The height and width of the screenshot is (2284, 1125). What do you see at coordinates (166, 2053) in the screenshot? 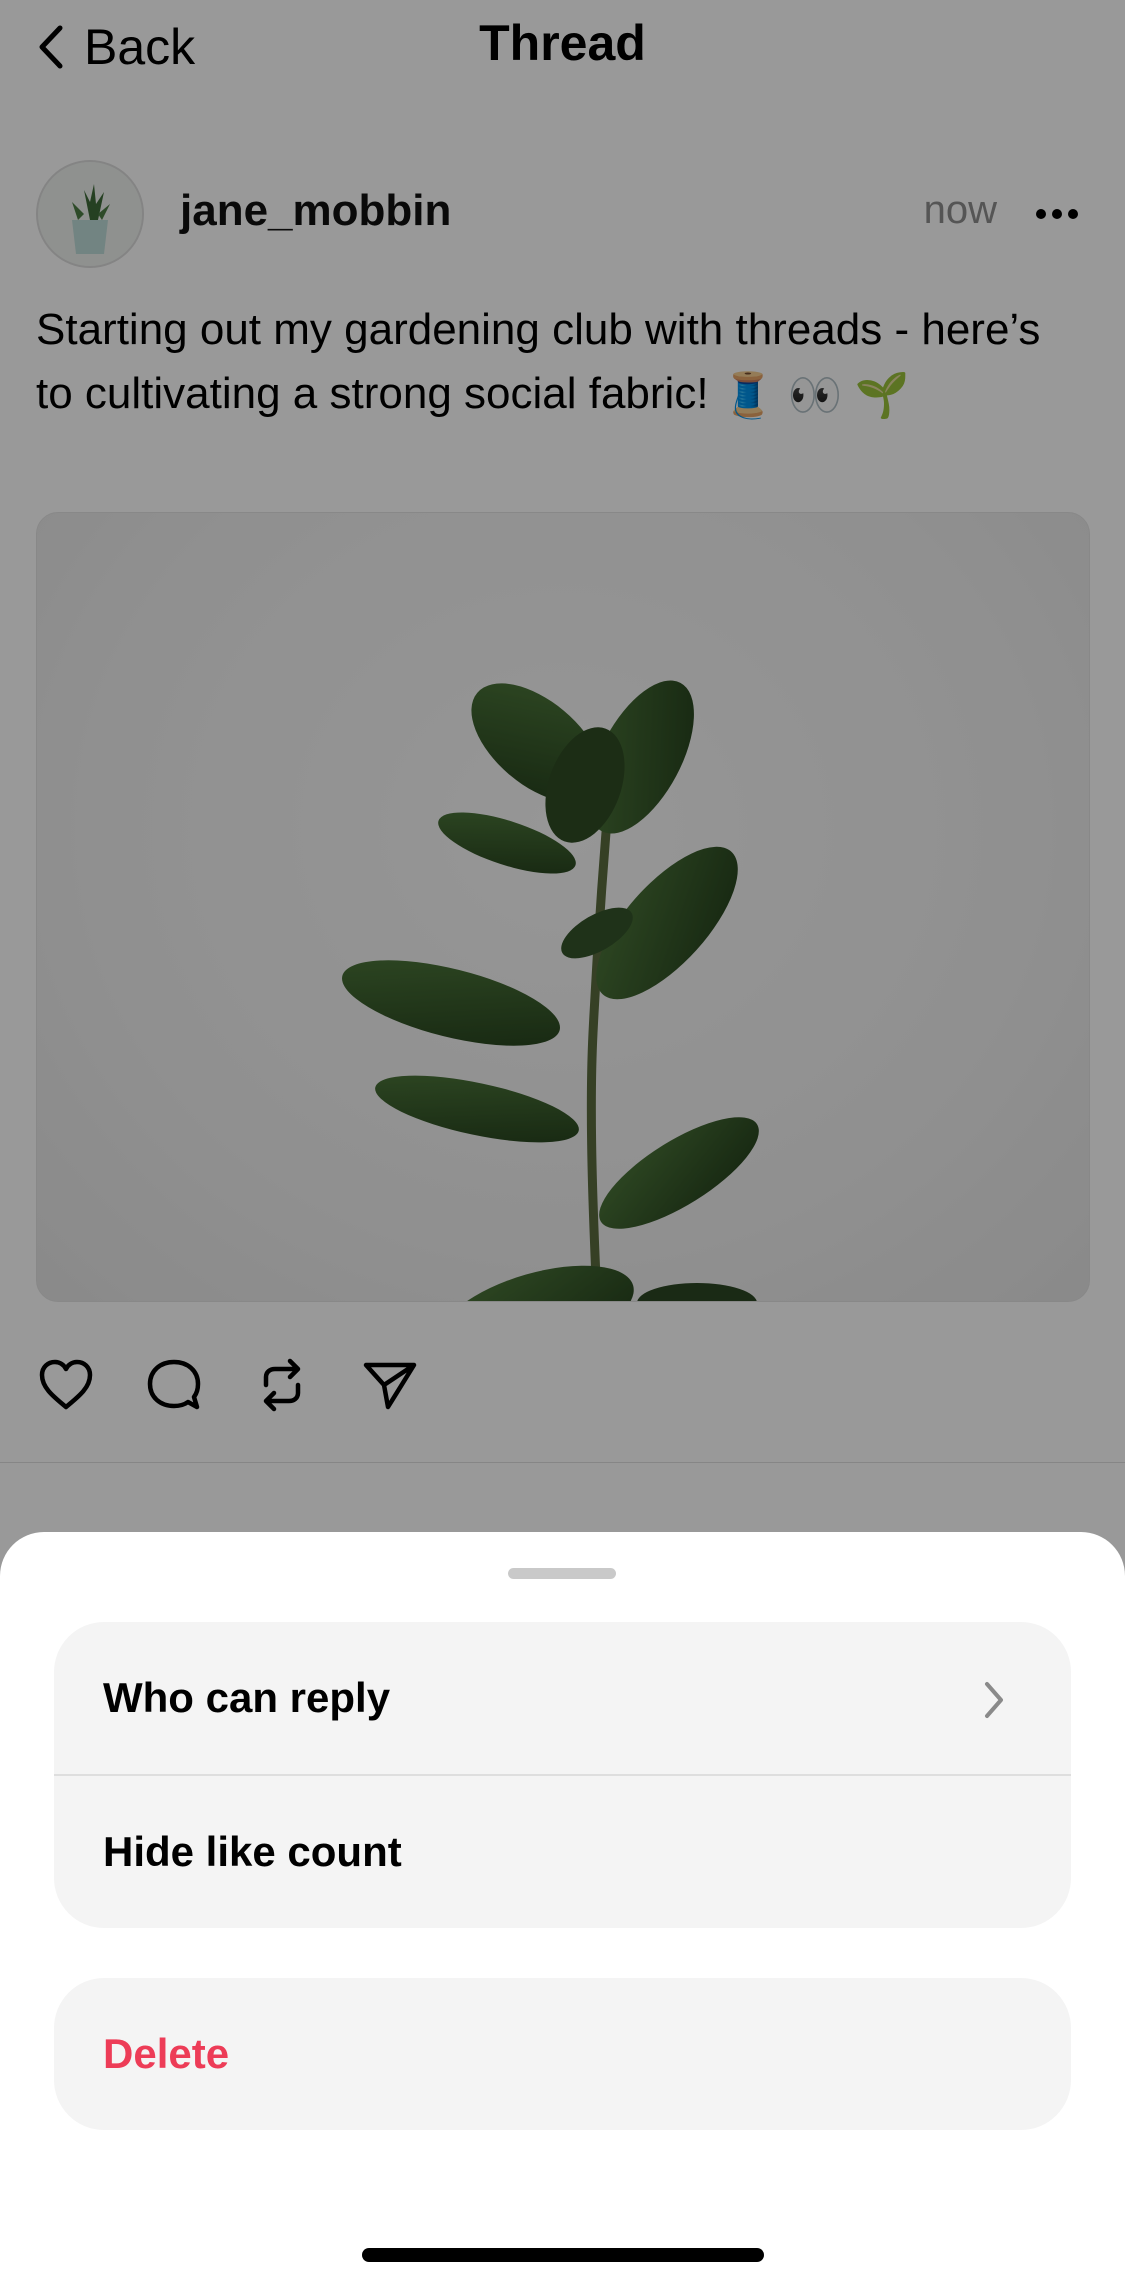
I see `delete-label: Delete` at bounding box center [166, 2053].